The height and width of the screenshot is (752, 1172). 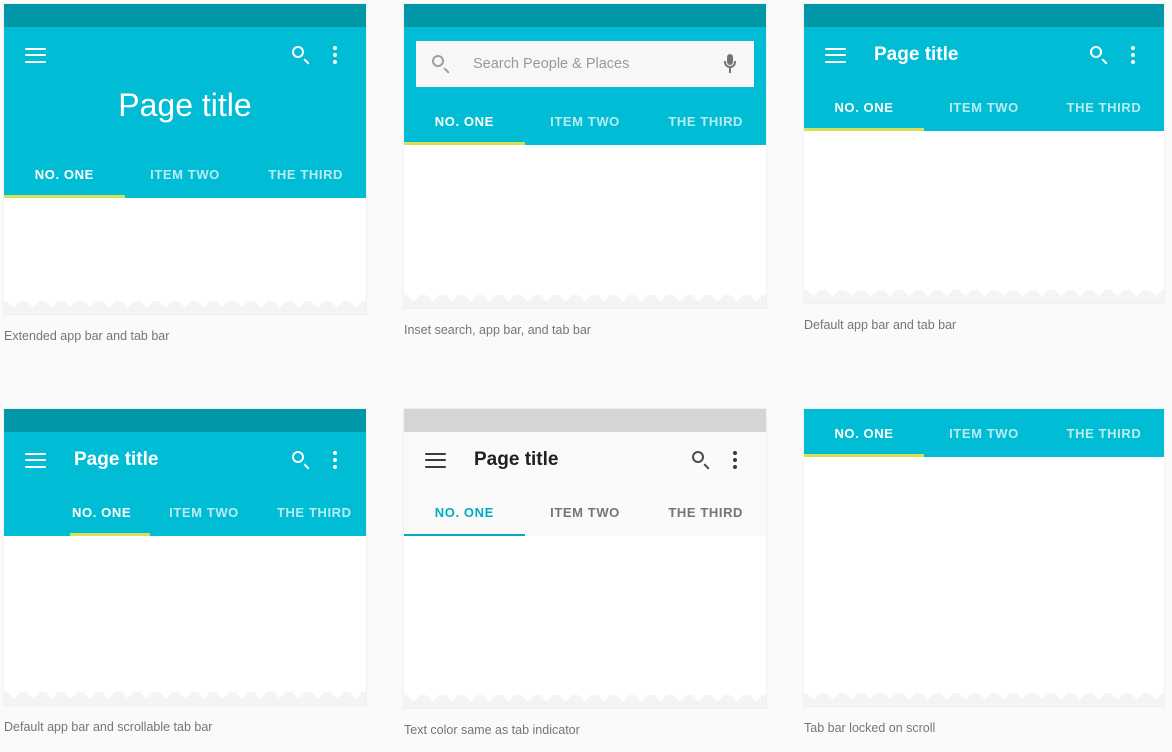 What do you see at coordinates (870, 728) in the screenshot?
I see `example-caption: Tab bar locked on scroll` at bounding box center [870, 728].